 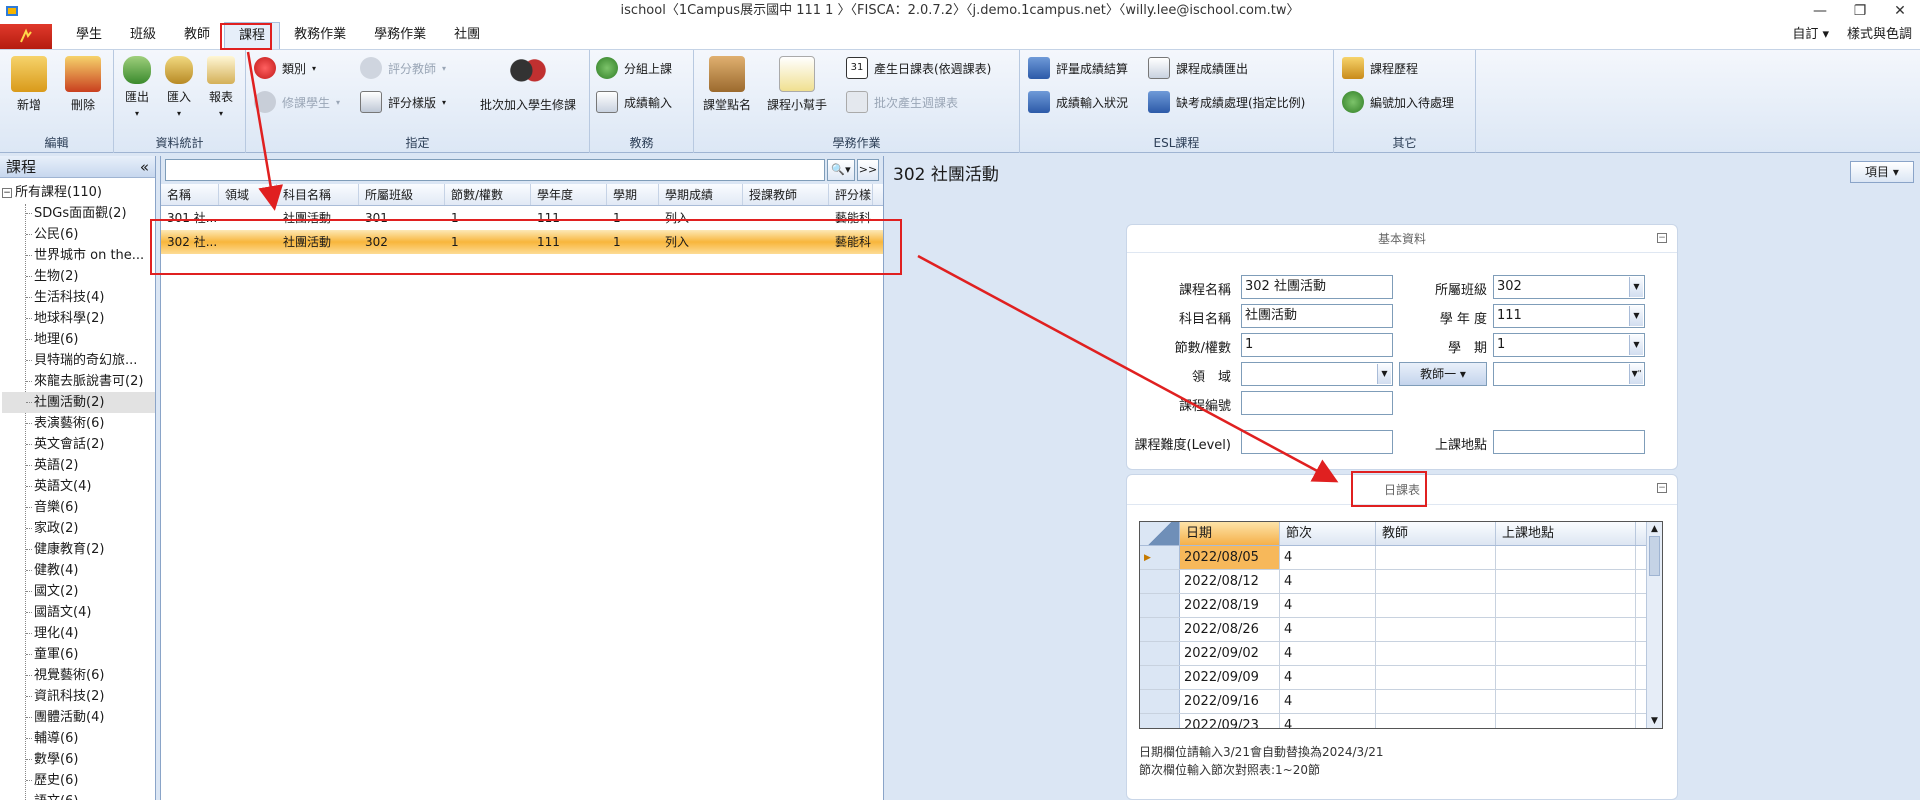 What do you see at coordinates (841, 170) in the screenshot?
I see `search-button: 🔍▾` at bounding box center [841, 170].